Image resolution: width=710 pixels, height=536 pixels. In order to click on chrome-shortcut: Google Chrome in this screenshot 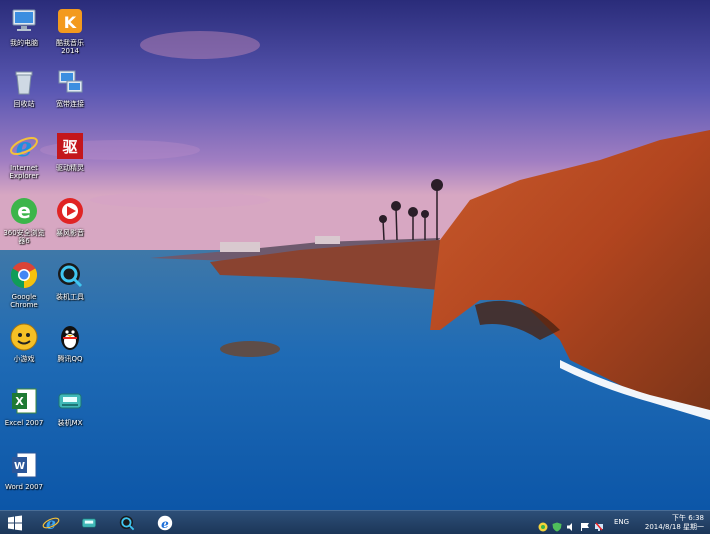, I will do `click(24, 284)`.